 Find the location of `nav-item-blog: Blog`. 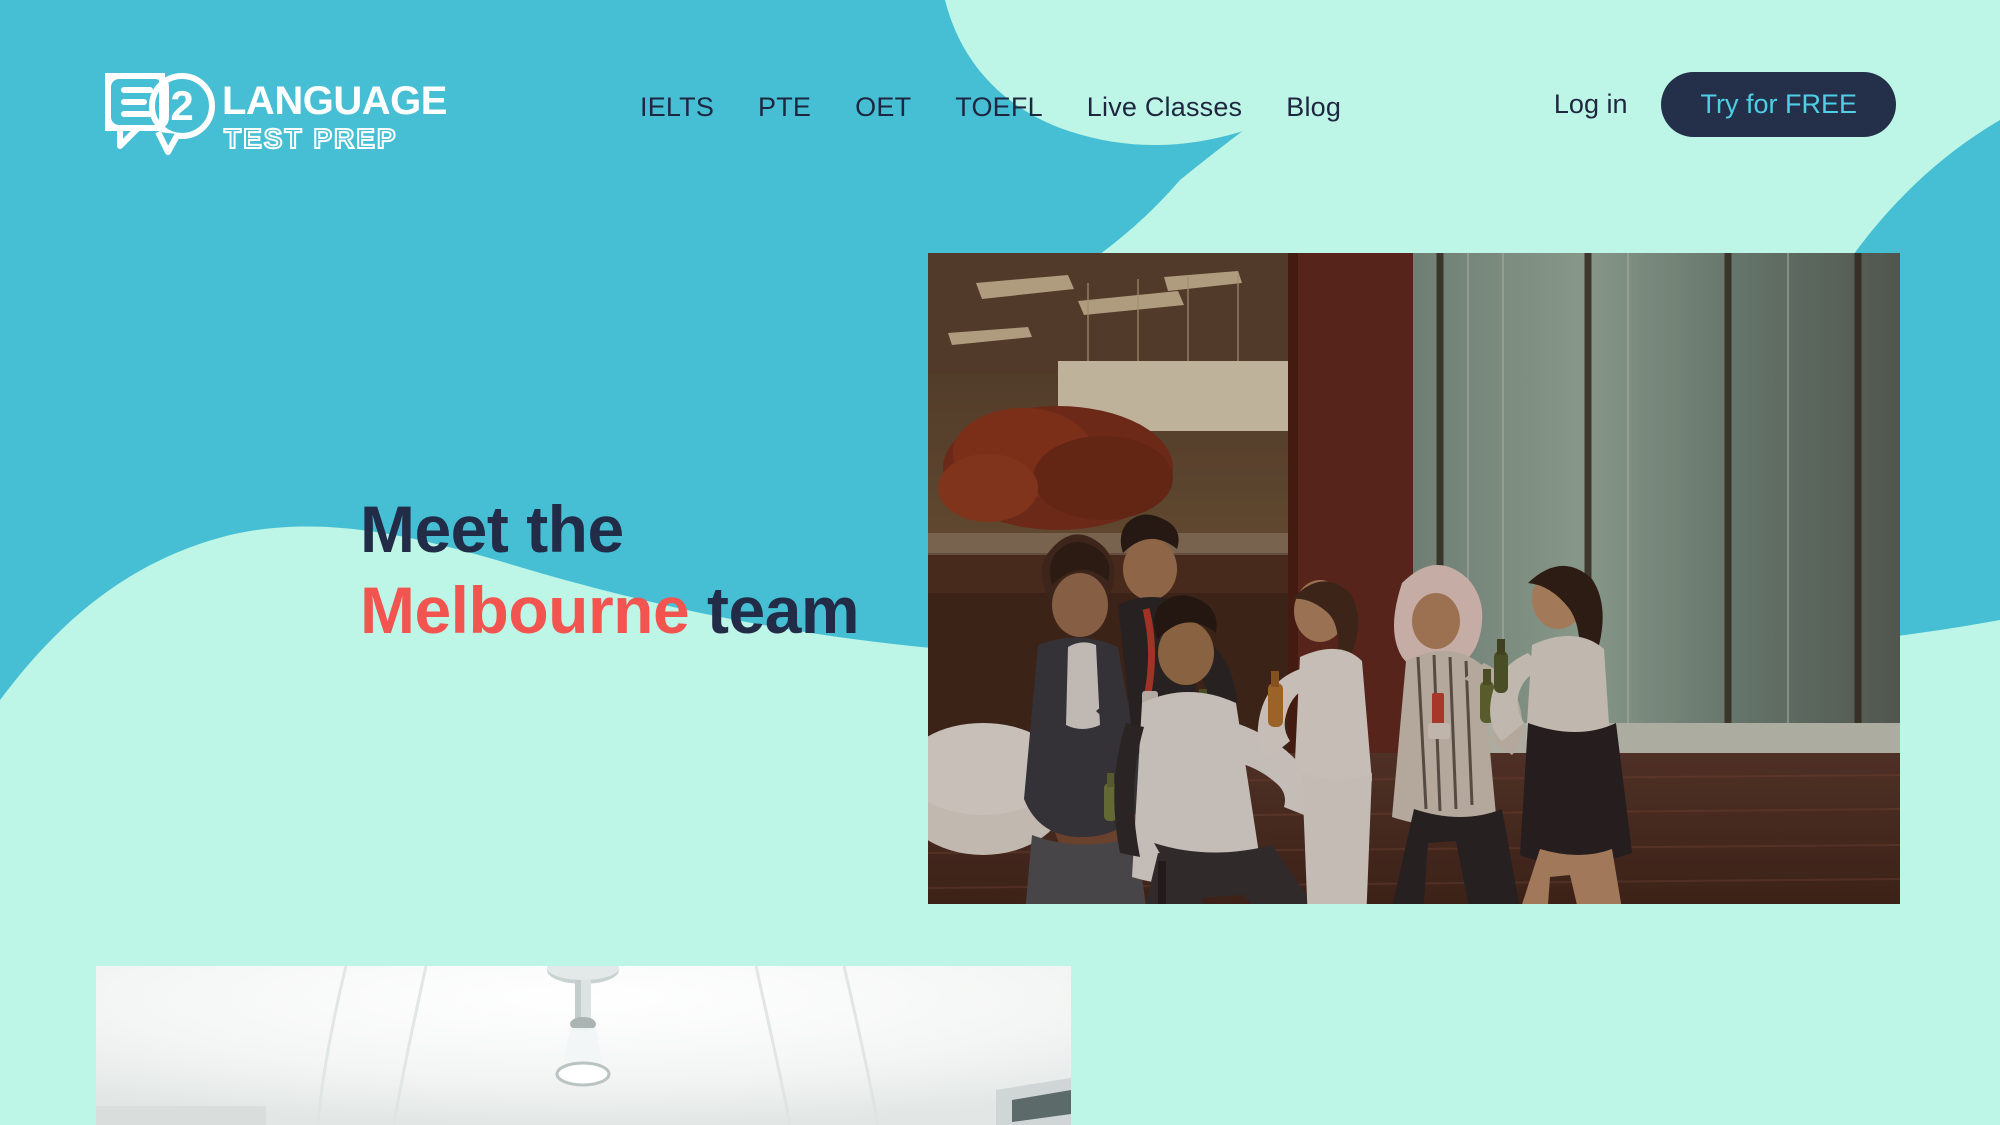

nav-item-blog: Blog is located at coordinates (1313, 107).